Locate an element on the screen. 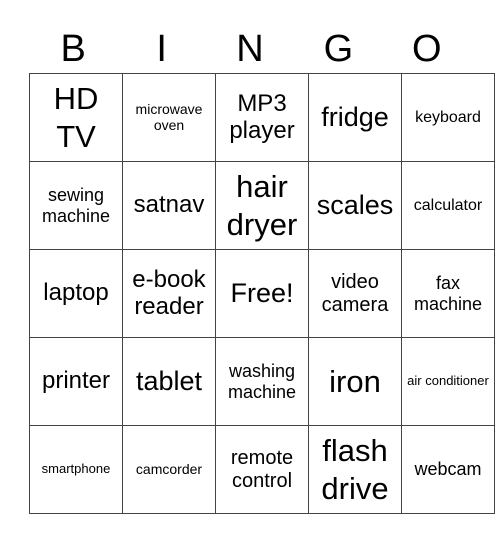 The image size is (500, 544). header-letter-g: G is located at coordinates (338, 49).